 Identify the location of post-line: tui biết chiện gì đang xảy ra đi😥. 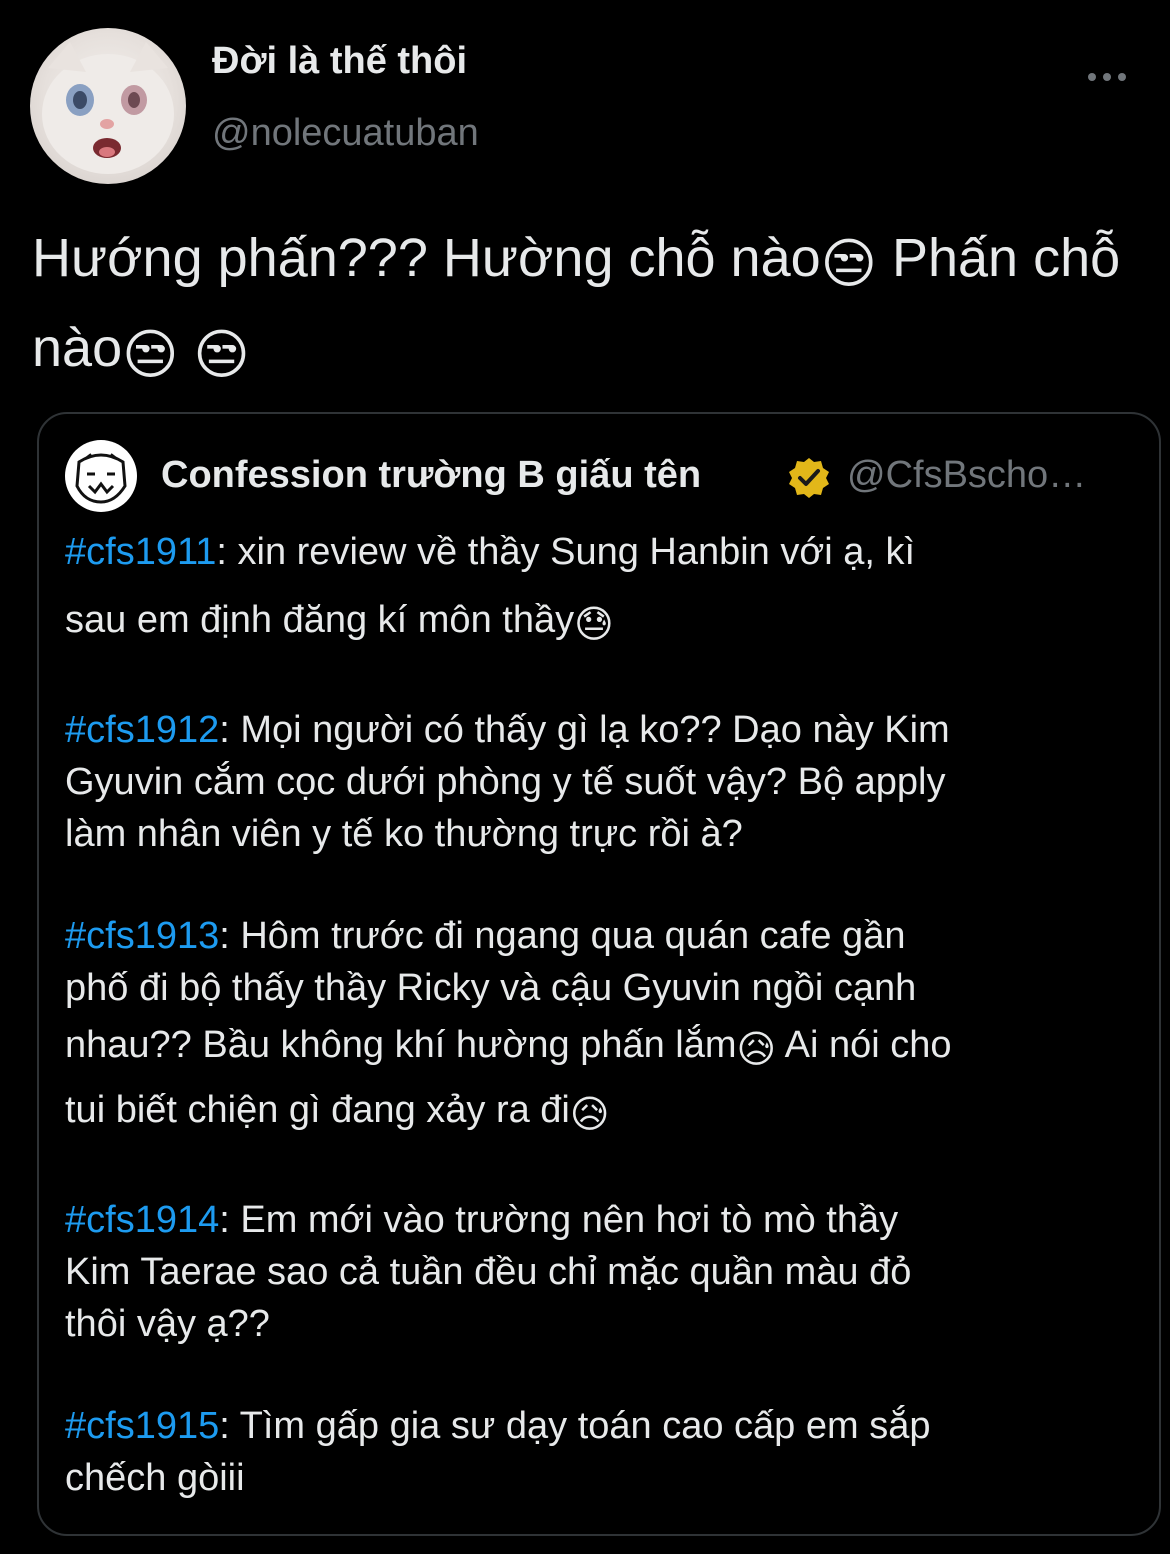
(595, 1110).